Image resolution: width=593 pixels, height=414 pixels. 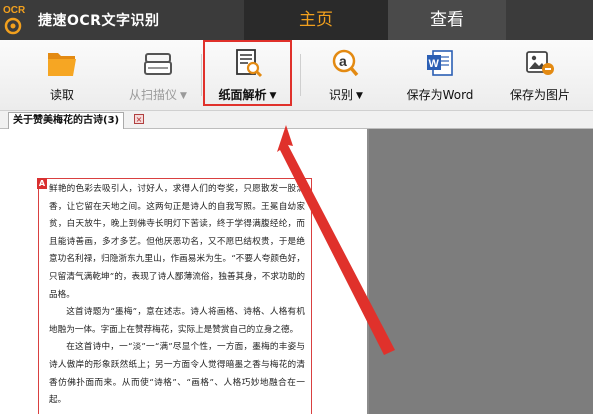 I want to click on arrow-shape, so click(x=336, y=240).